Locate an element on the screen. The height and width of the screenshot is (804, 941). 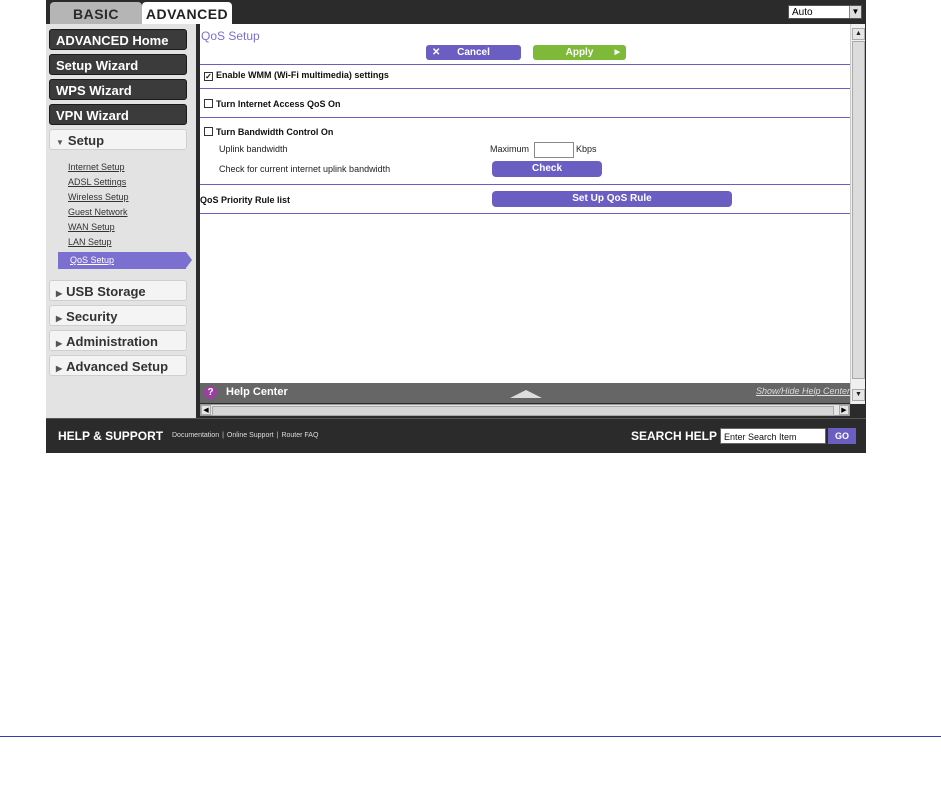
sublink-wan-setup: WAN Setup is located at coordinates (98, 227).